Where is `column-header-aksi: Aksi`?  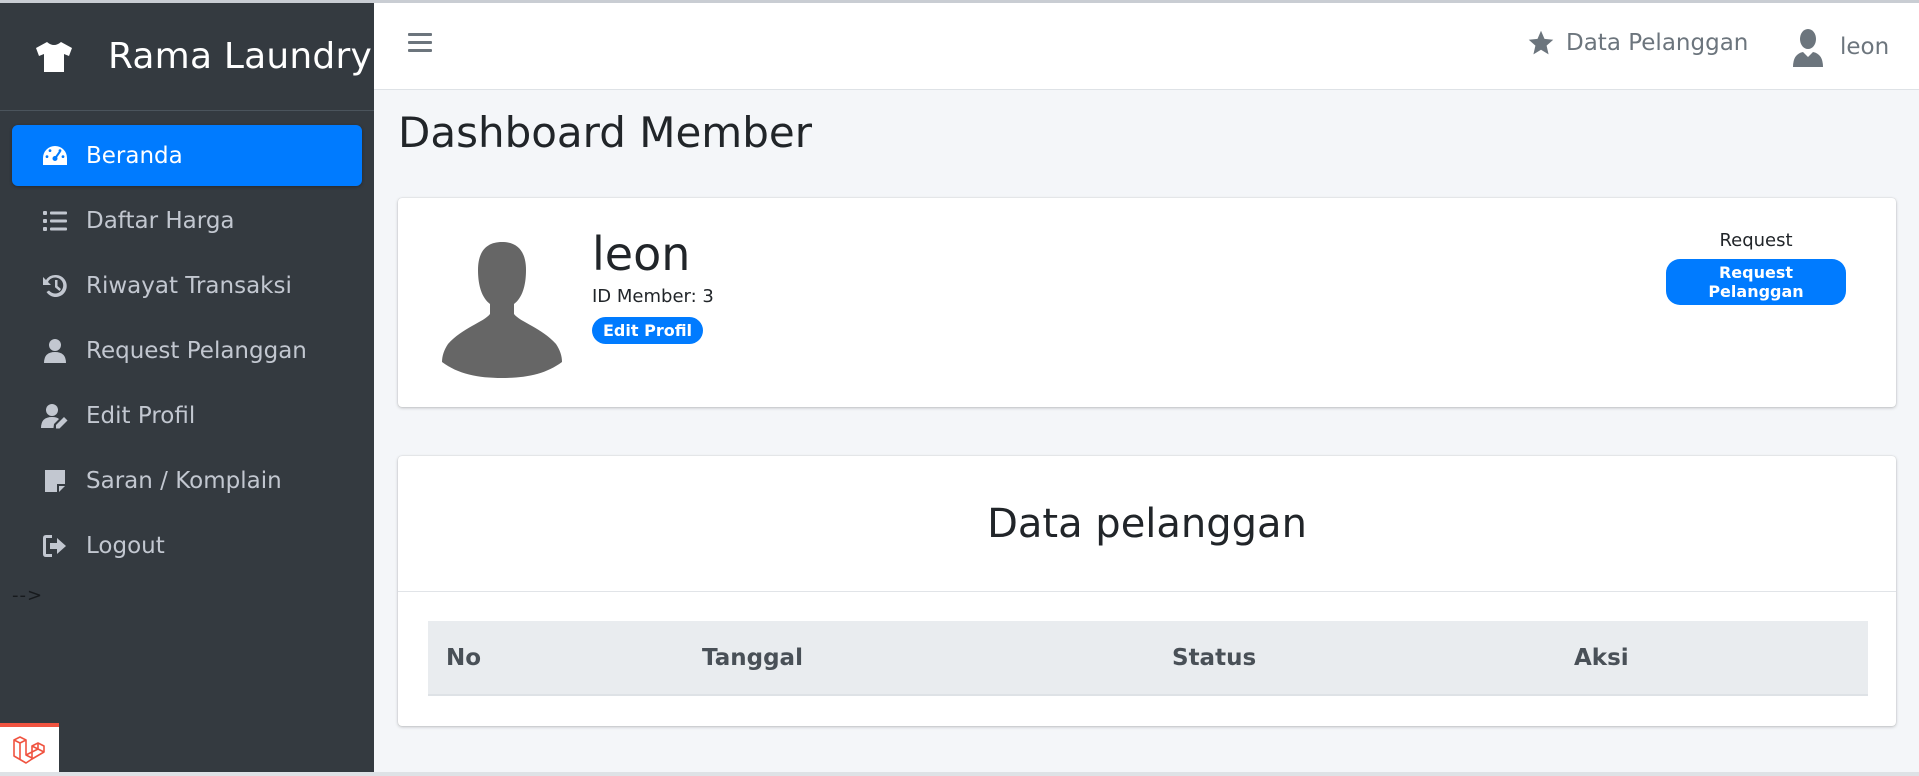 column-header-aksi: Aksi is located at coordinates (1712, 658).